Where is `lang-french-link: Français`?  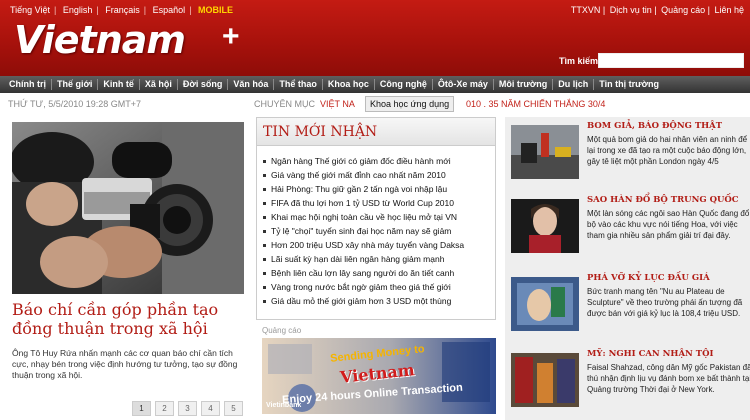 lang-french-link: Français is located at coordinates (122, 10).